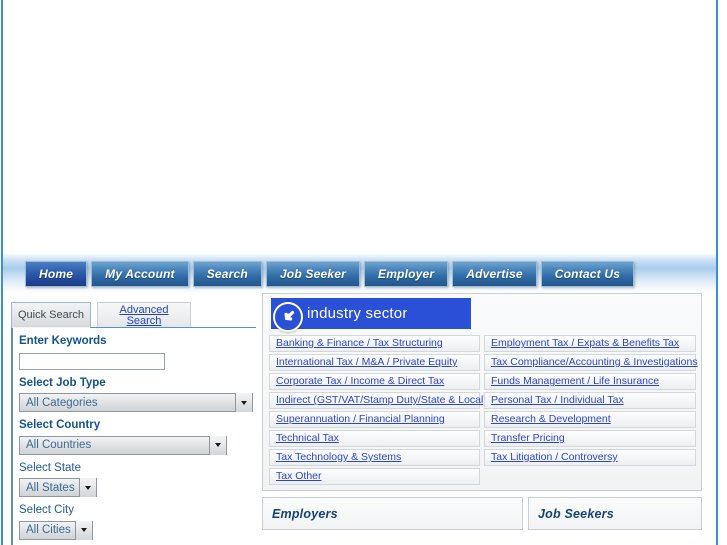 This screenshot has width=727, height=545. I want to click on country-select: All Countries, so click(123, 445).